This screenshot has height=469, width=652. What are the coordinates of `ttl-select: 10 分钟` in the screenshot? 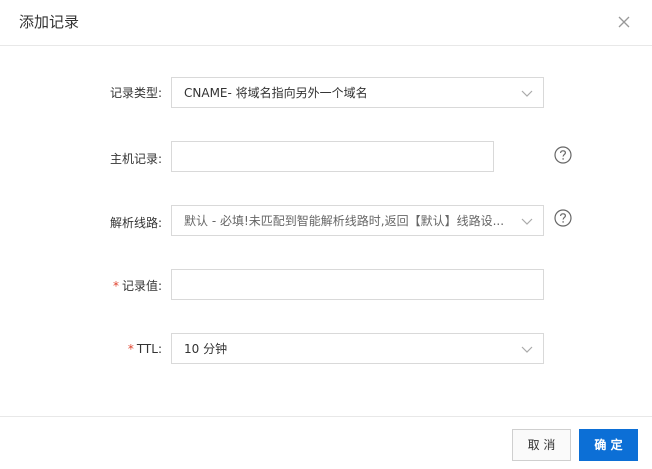 It's located at (357, 348).